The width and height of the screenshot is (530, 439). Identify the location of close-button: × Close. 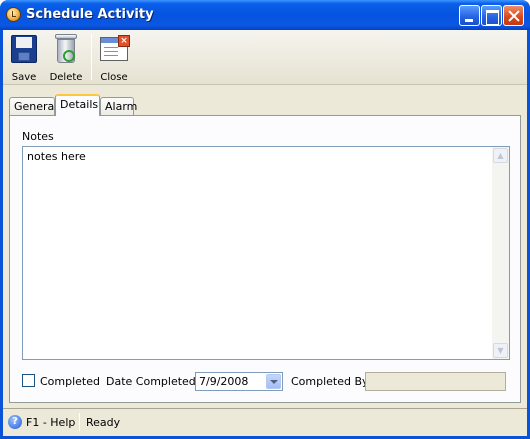
(114, 58).